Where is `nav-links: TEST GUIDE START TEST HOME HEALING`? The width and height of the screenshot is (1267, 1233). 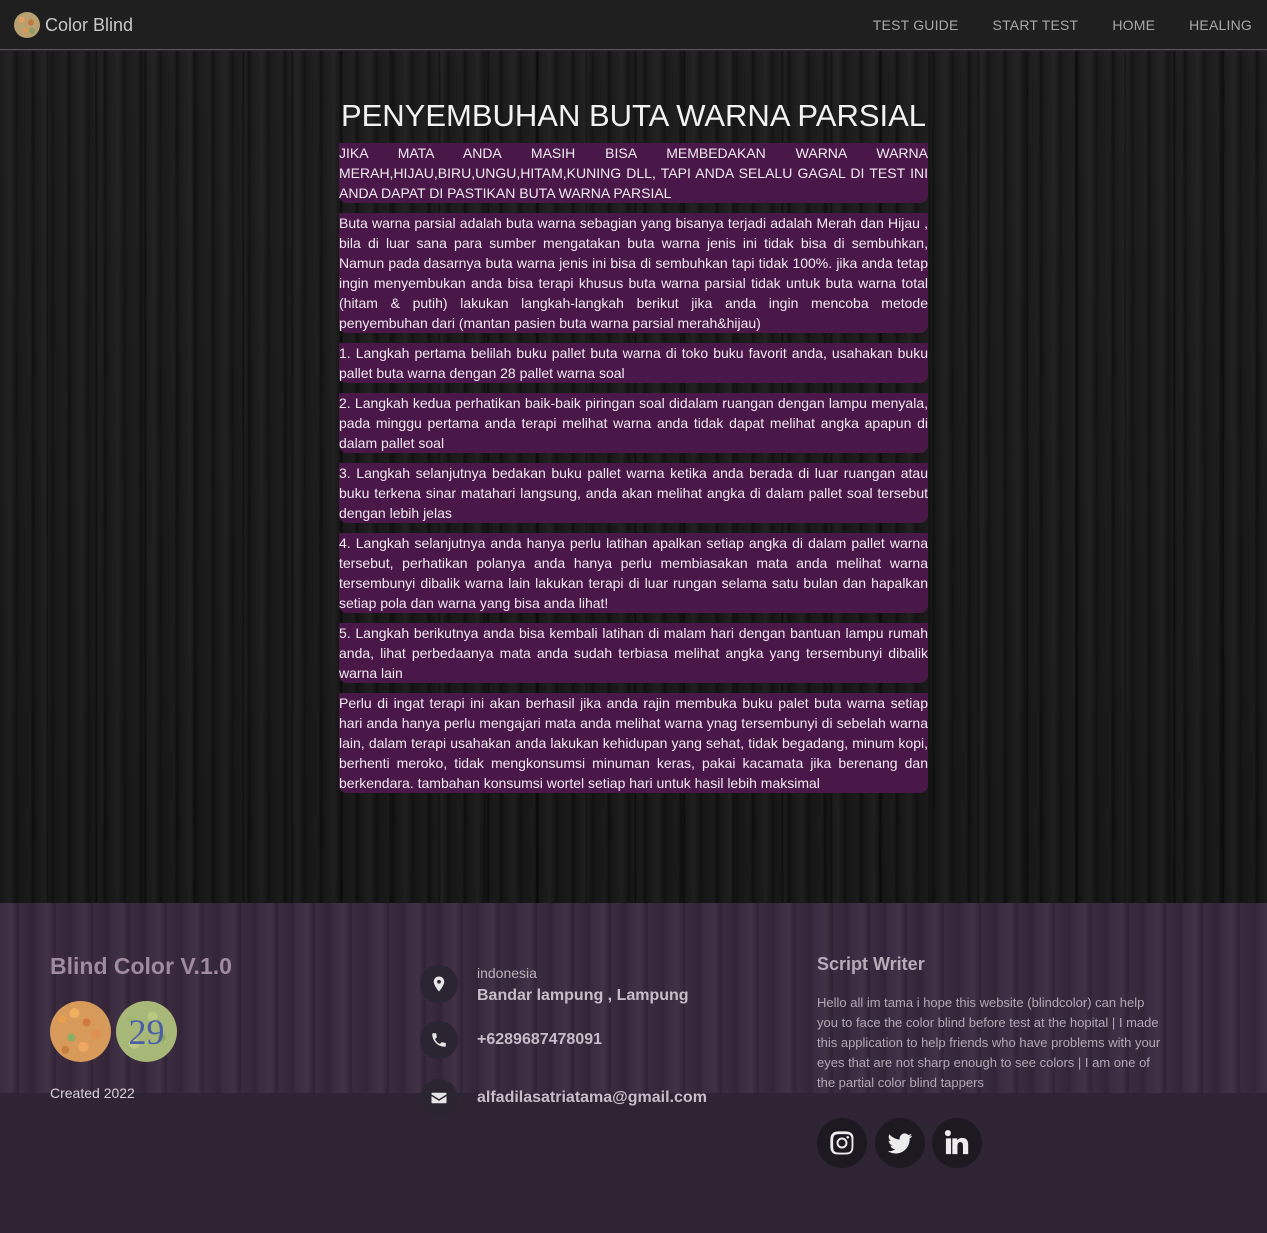
nav-links: TEST GUIDE START TEST HOME HEALING is located at coordinates (1062, 25).